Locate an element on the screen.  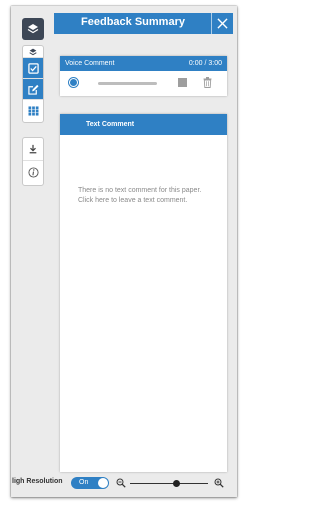
edit-icon is located at coordinates (33, 89).